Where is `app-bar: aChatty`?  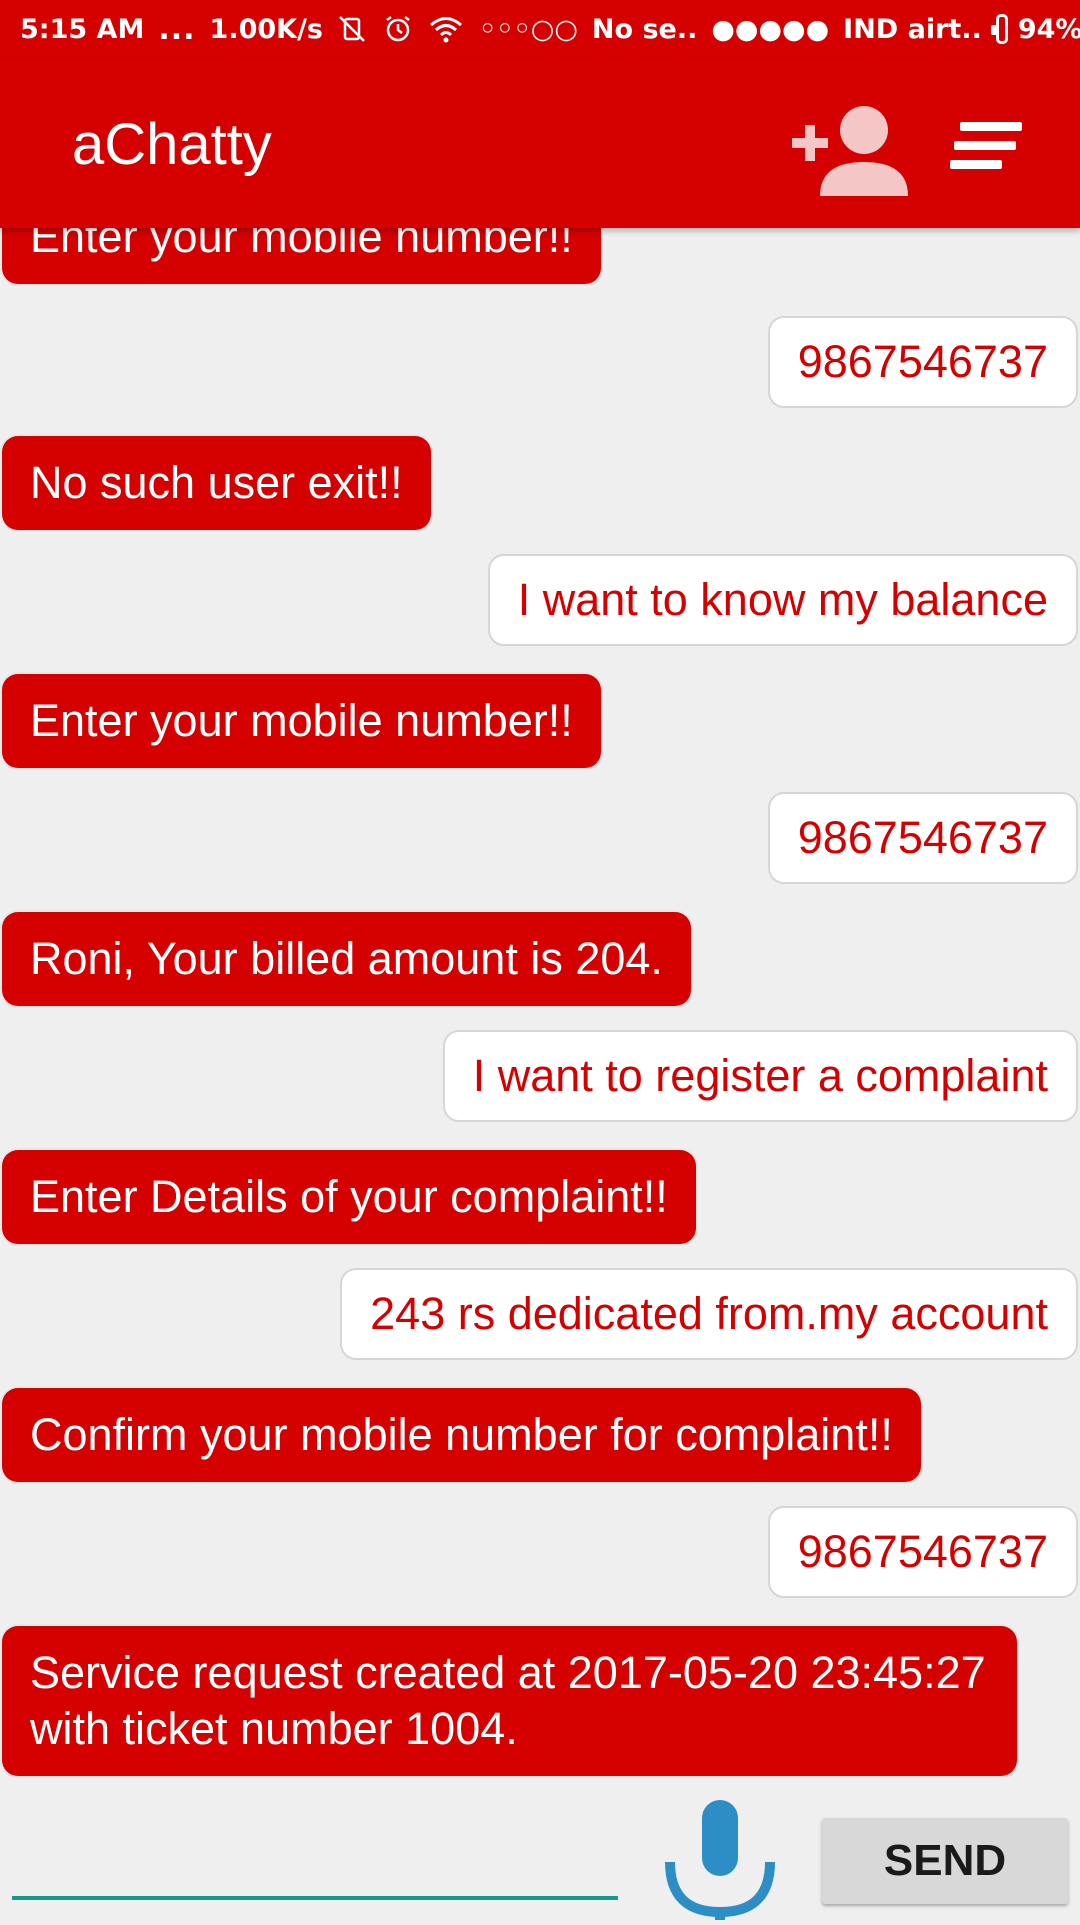
app-bar: aChatty is located at coordinates (540, 143).